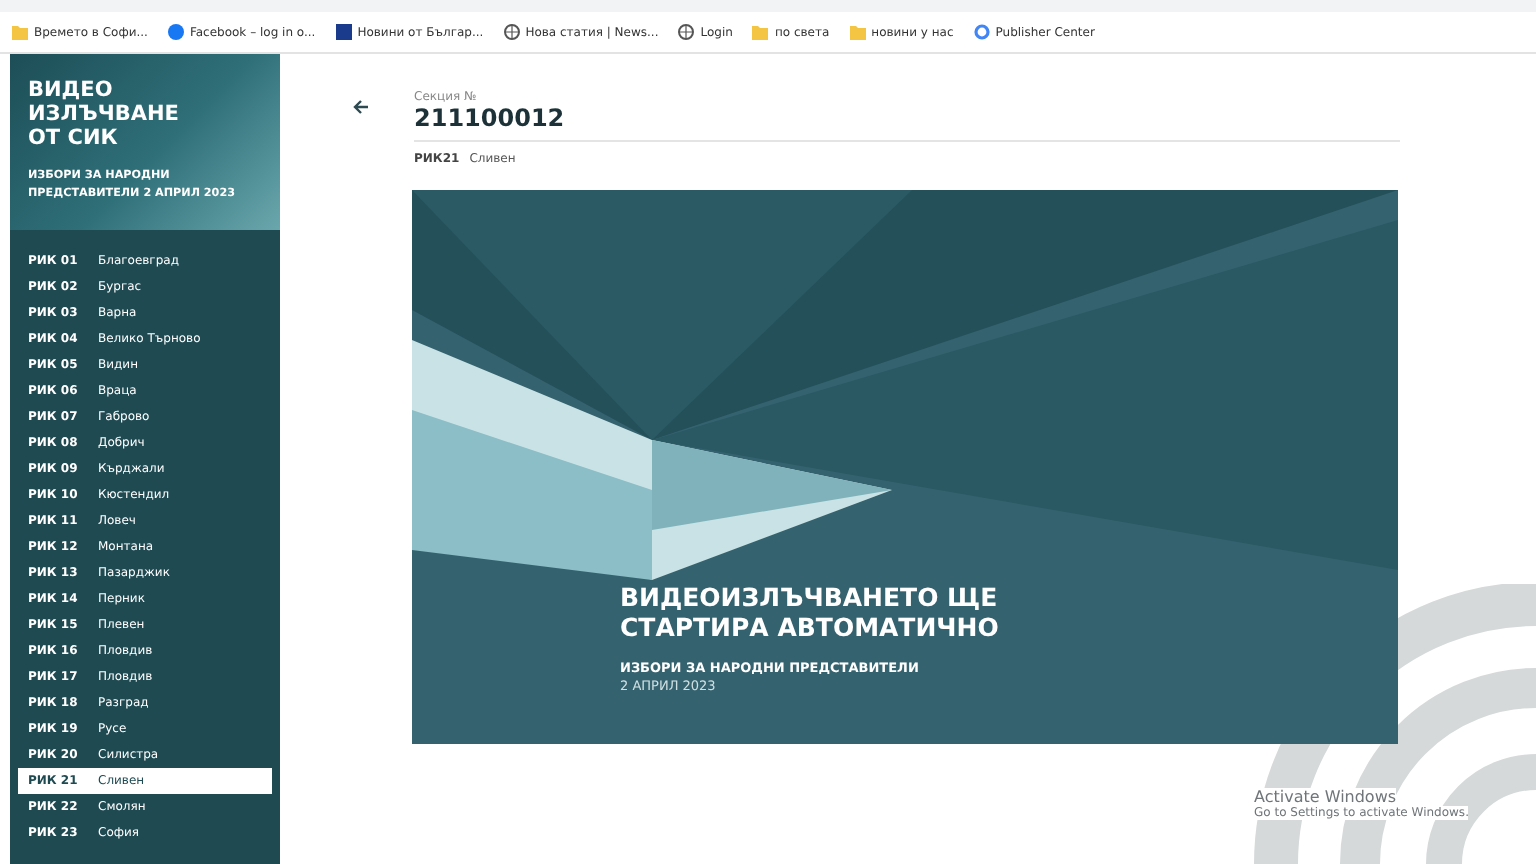  Describe the element at coordinates (981, 32) in the screenshot. I see `g-logo-icon` at that location.